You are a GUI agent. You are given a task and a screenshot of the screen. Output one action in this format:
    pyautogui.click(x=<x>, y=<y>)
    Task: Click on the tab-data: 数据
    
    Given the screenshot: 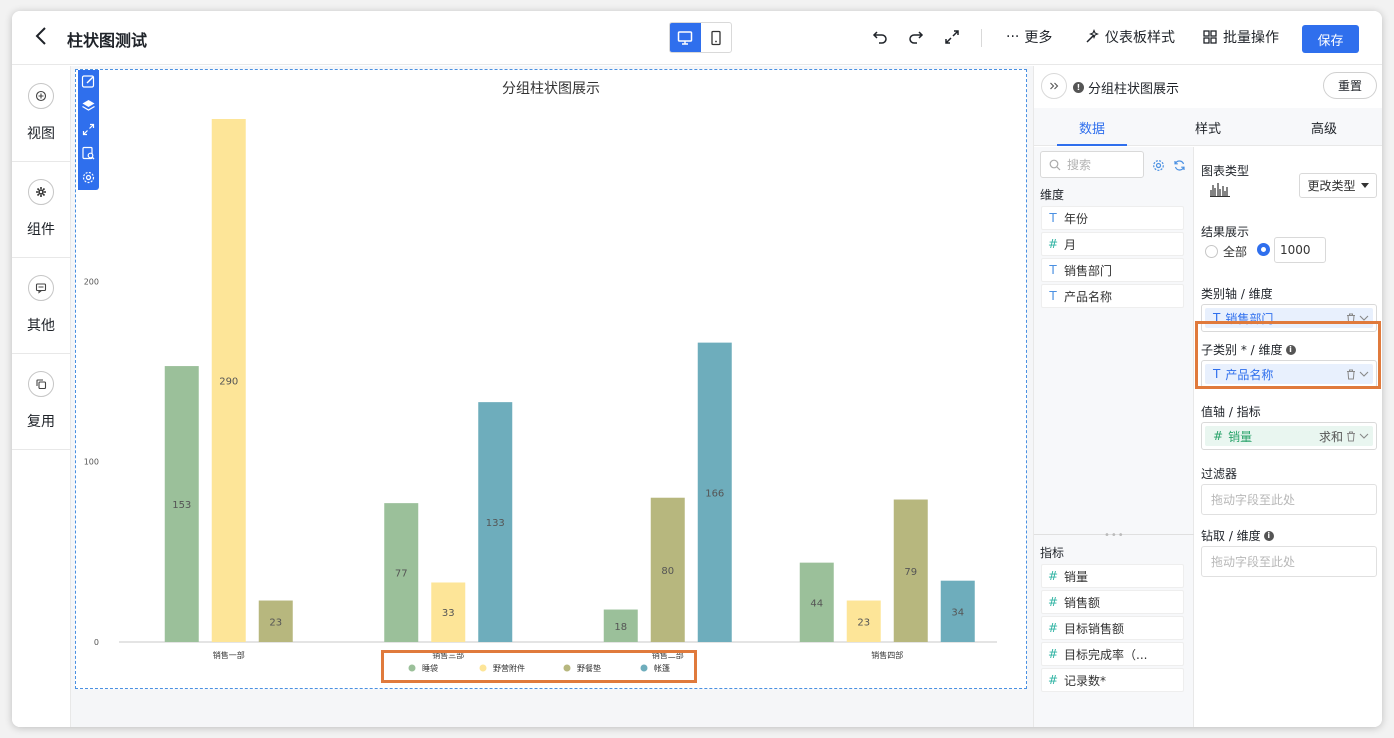 What is the action you would take?
    pyautogui.click(x=1092, y=127)
    